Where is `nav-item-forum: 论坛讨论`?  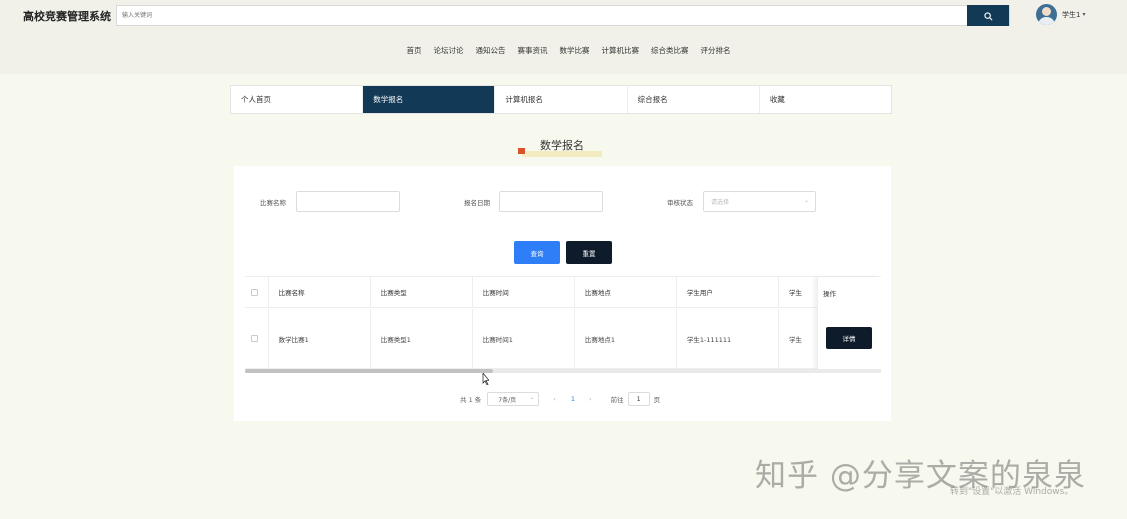 nav-item-forum: 论坛讨论 is located at coordinates (449, 50).